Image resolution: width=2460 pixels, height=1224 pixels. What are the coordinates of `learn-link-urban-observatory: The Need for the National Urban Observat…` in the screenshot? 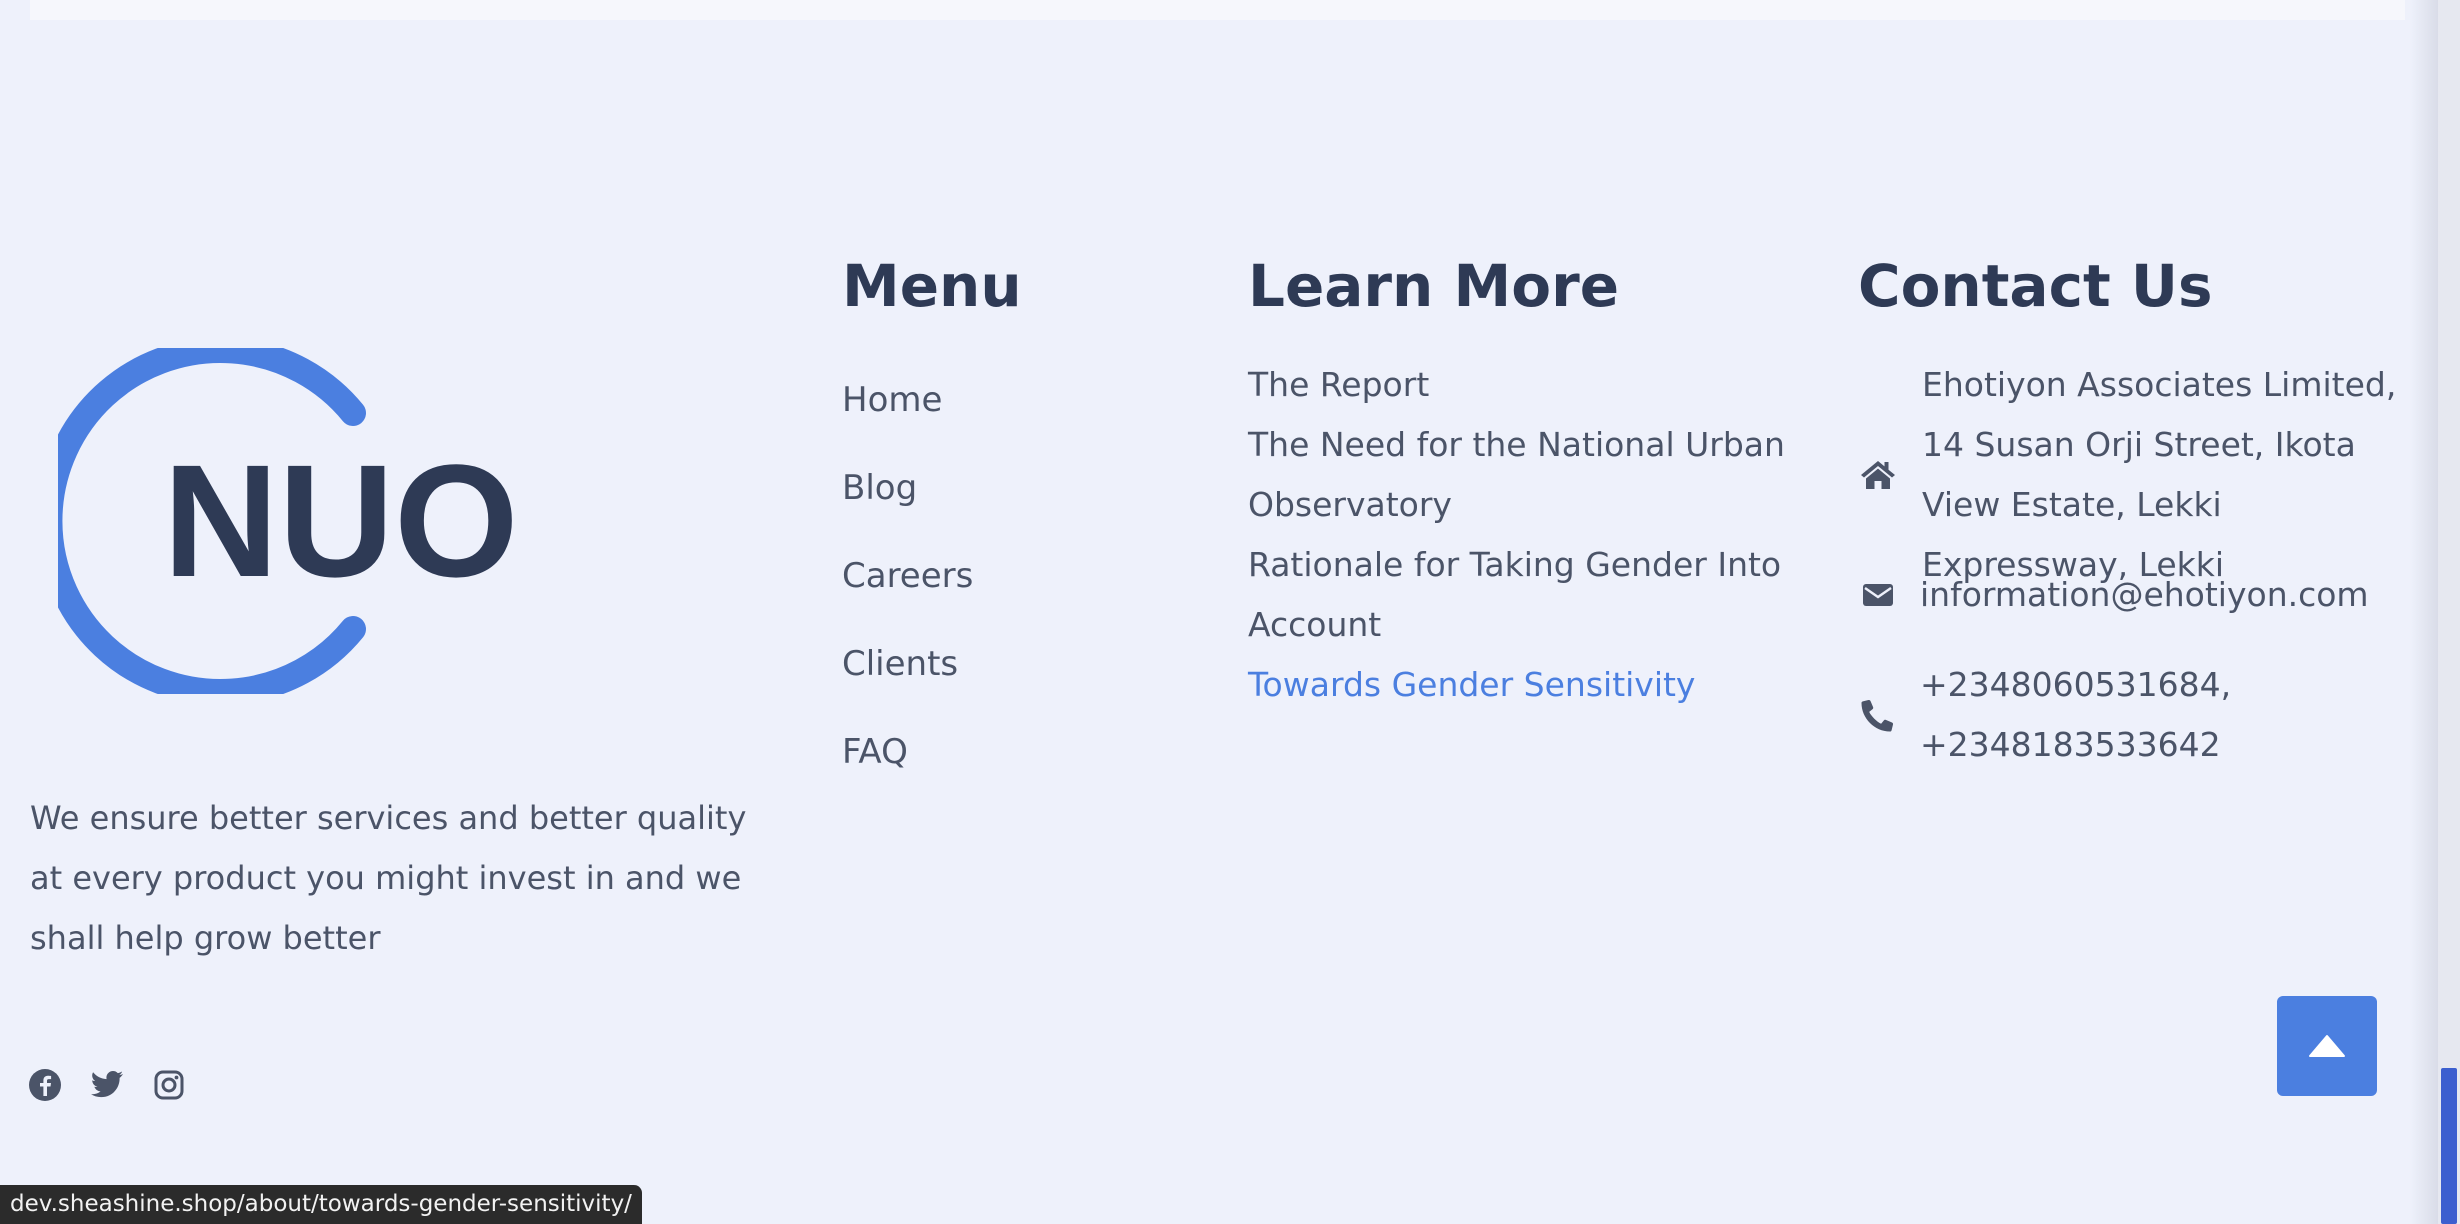 It's located at (1538, 475).